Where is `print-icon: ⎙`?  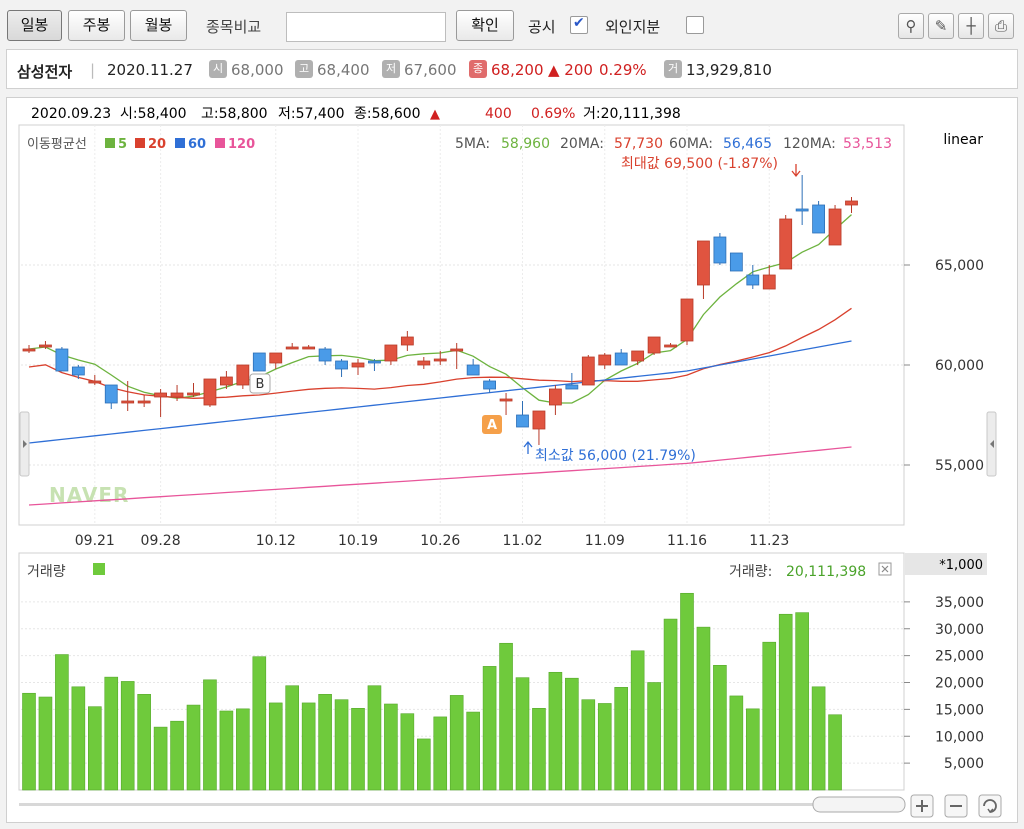
print-icon: ⎙ is located at coordinates (1001, 26).